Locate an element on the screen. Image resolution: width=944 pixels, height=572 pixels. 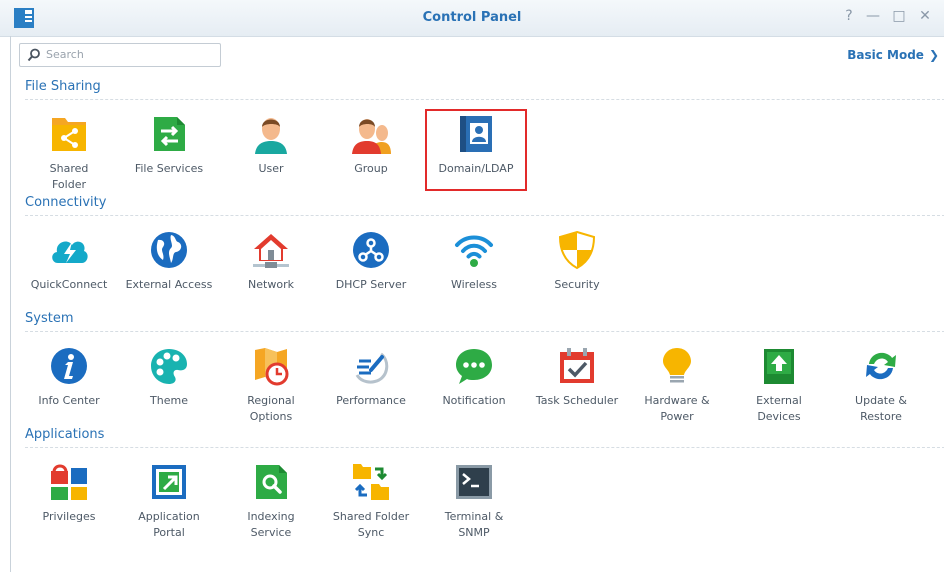
terminal-snmp-icon is located at coordinates (474, 482).